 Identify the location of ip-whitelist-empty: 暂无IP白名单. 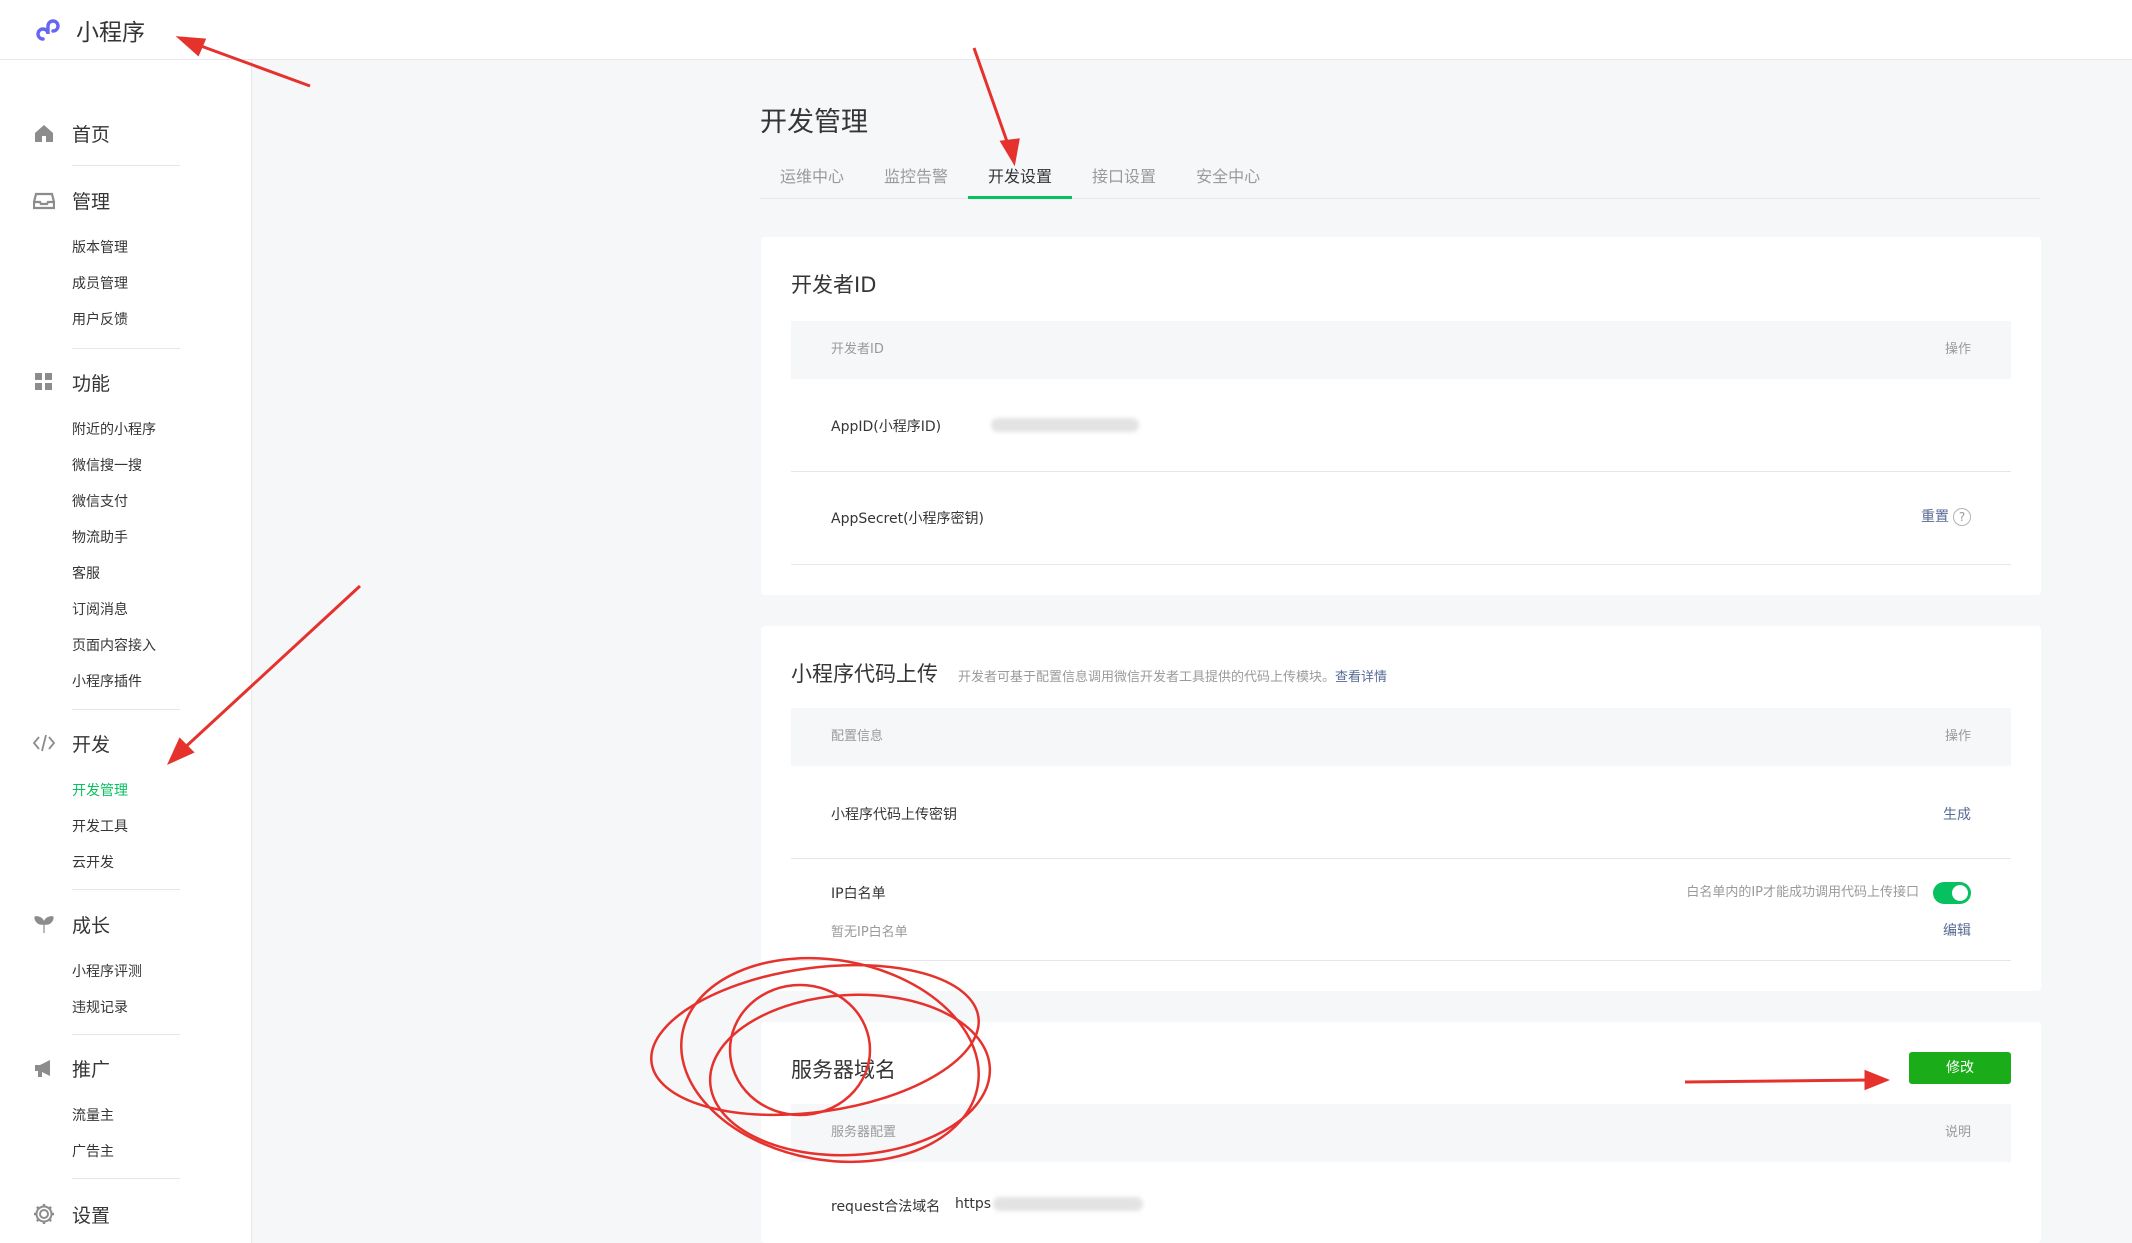
(869, 932).